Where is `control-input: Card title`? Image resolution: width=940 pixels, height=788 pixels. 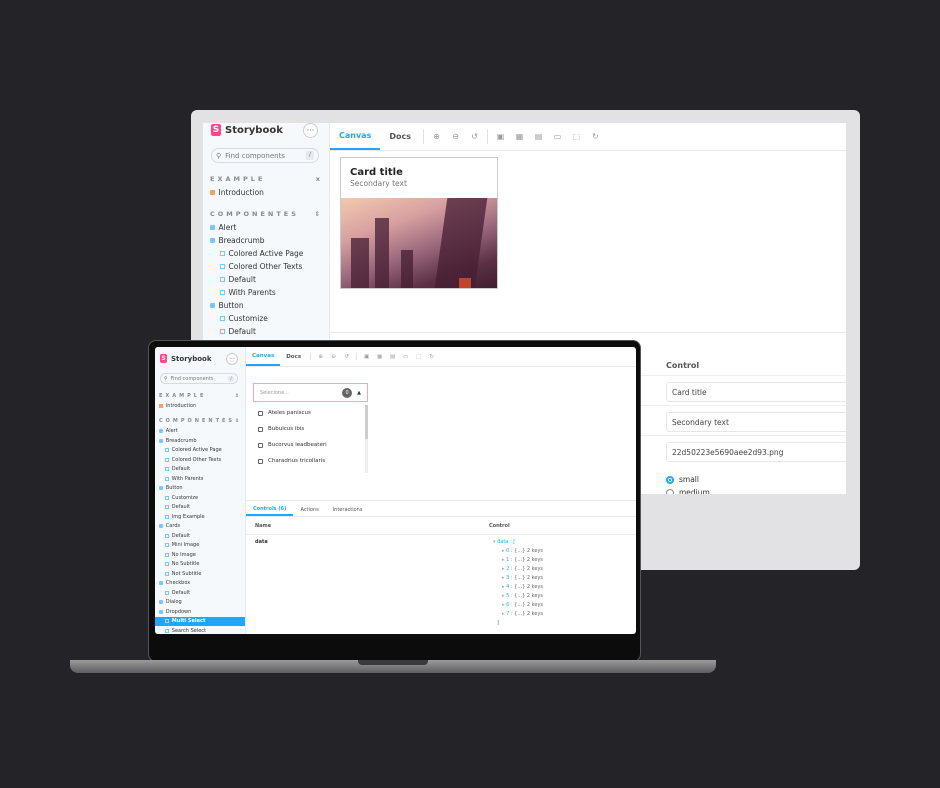 control-input: Card title is located at coordinates (756, 392).